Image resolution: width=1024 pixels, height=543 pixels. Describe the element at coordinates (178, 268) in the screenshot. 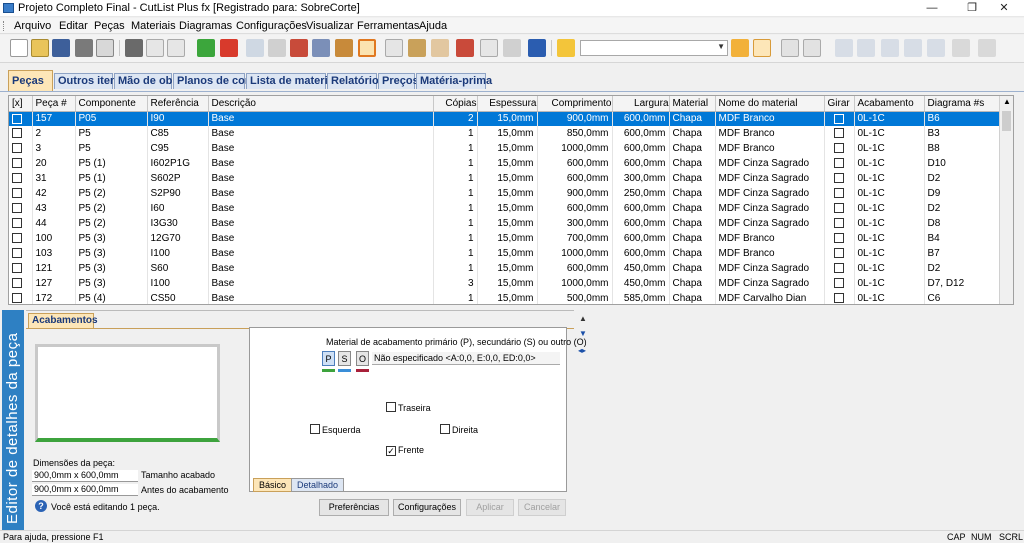

I see `table-cell: S60` at that location.